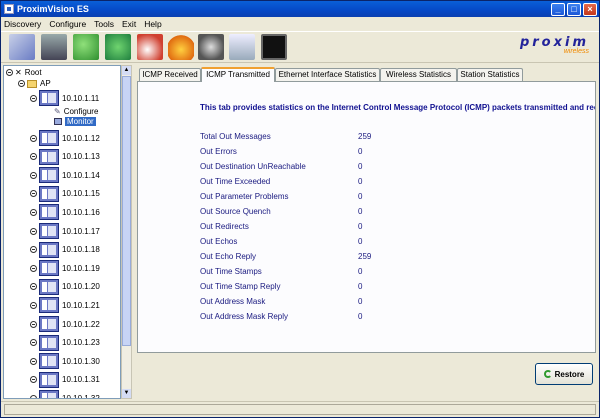 This screenshot has width=600, height=418. I want to click on restore-button: Restore, so click(564, 374).